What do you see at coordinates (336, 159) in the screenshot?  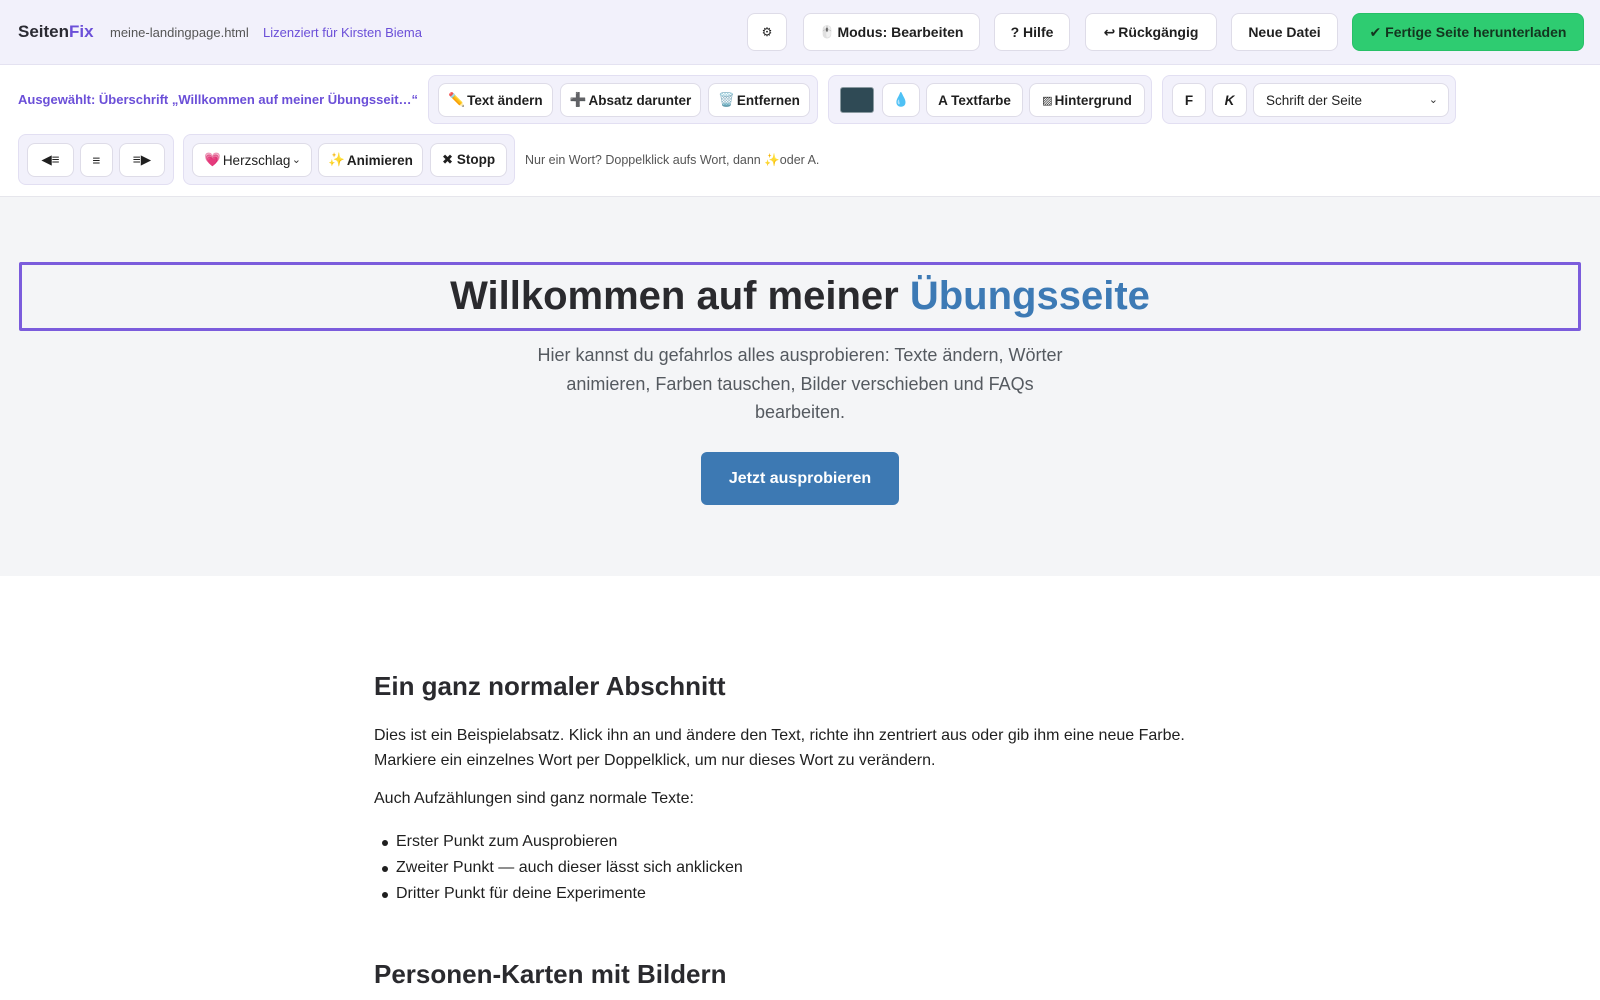 I see `sparkles-icon: ✨` at bounding box center [336, 159].